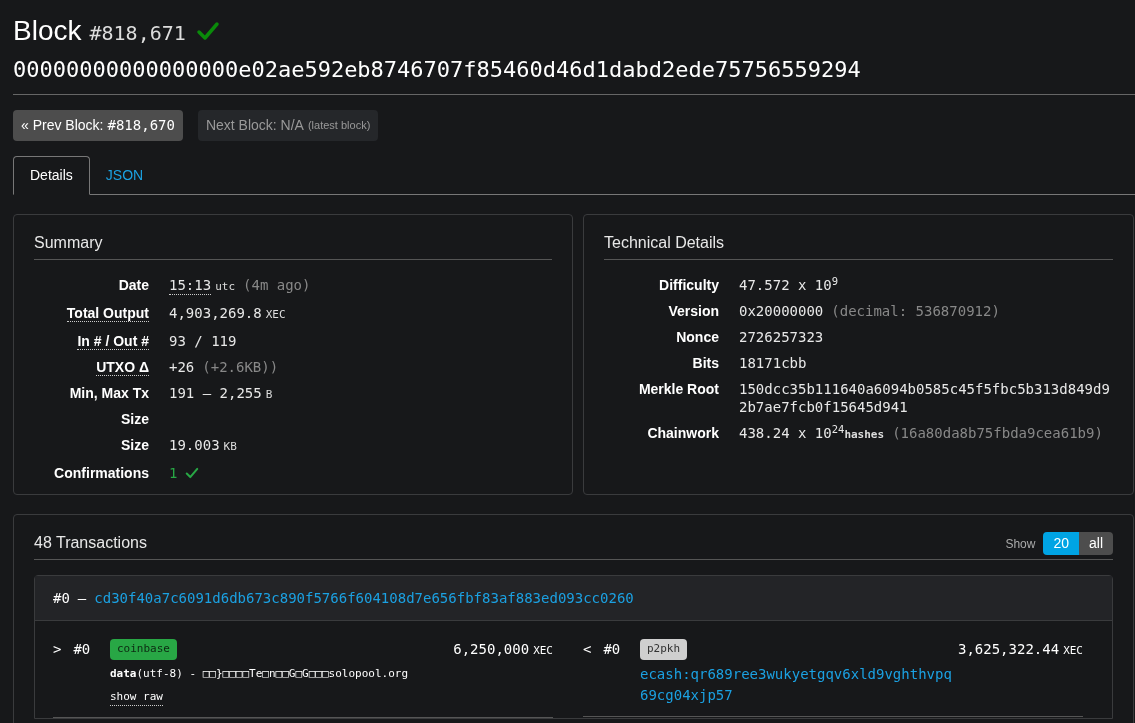 The width and height of the screenshot is (1135, 723). What do you see at coordinates (109, 406) in the screenshot?
I see `field-label: Min, Max Tx Size` at bounding box center [109, 406].